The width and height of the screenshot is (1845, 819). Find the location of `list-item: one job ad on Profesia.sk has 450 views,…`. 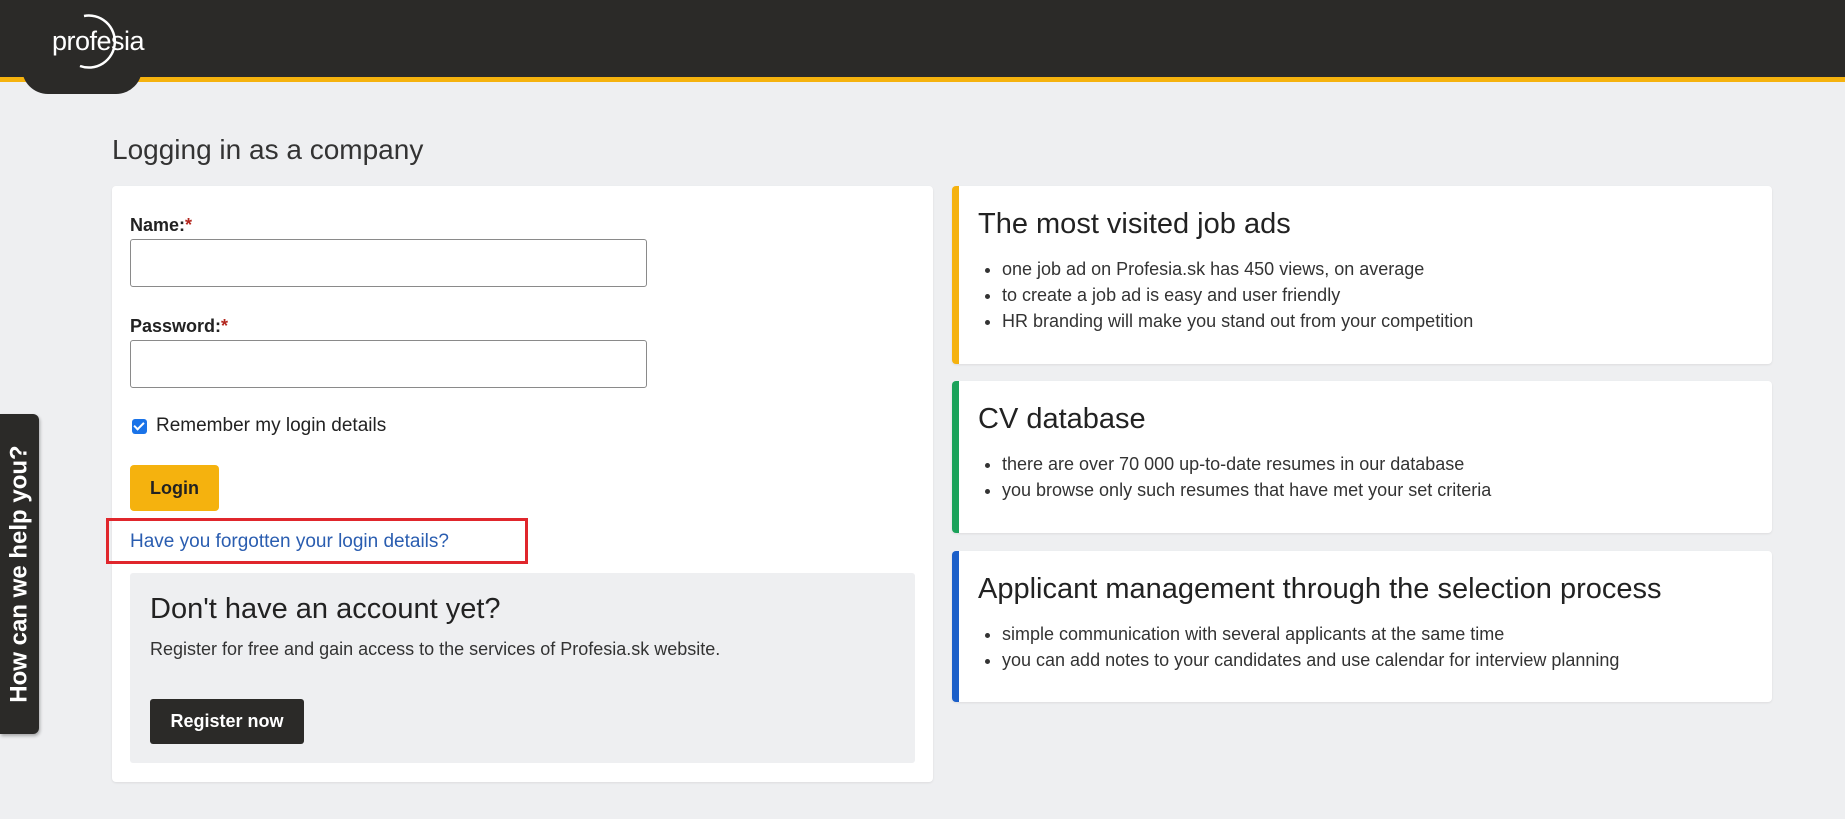

list-item: one job ad on Profesia.sk has 450 views,… is located at coordinates (1237, 269).